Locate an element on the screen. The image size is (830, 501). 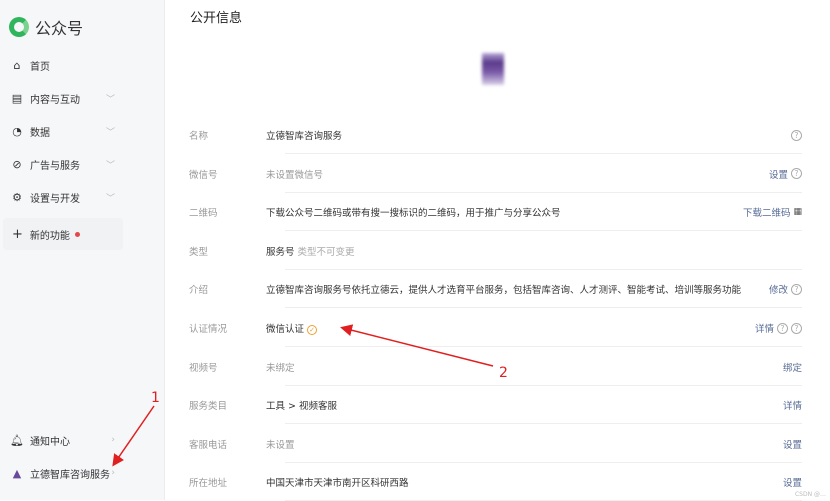
annotation-arrows is located at coordinates (303, 395).